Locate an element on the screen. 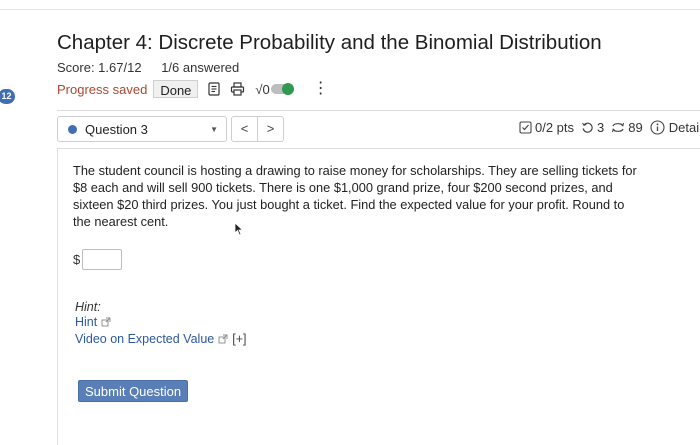 Image resolution: width=700 pixels, height=445 pixels. hint-link: Hint is located at coordinates (93, 322).